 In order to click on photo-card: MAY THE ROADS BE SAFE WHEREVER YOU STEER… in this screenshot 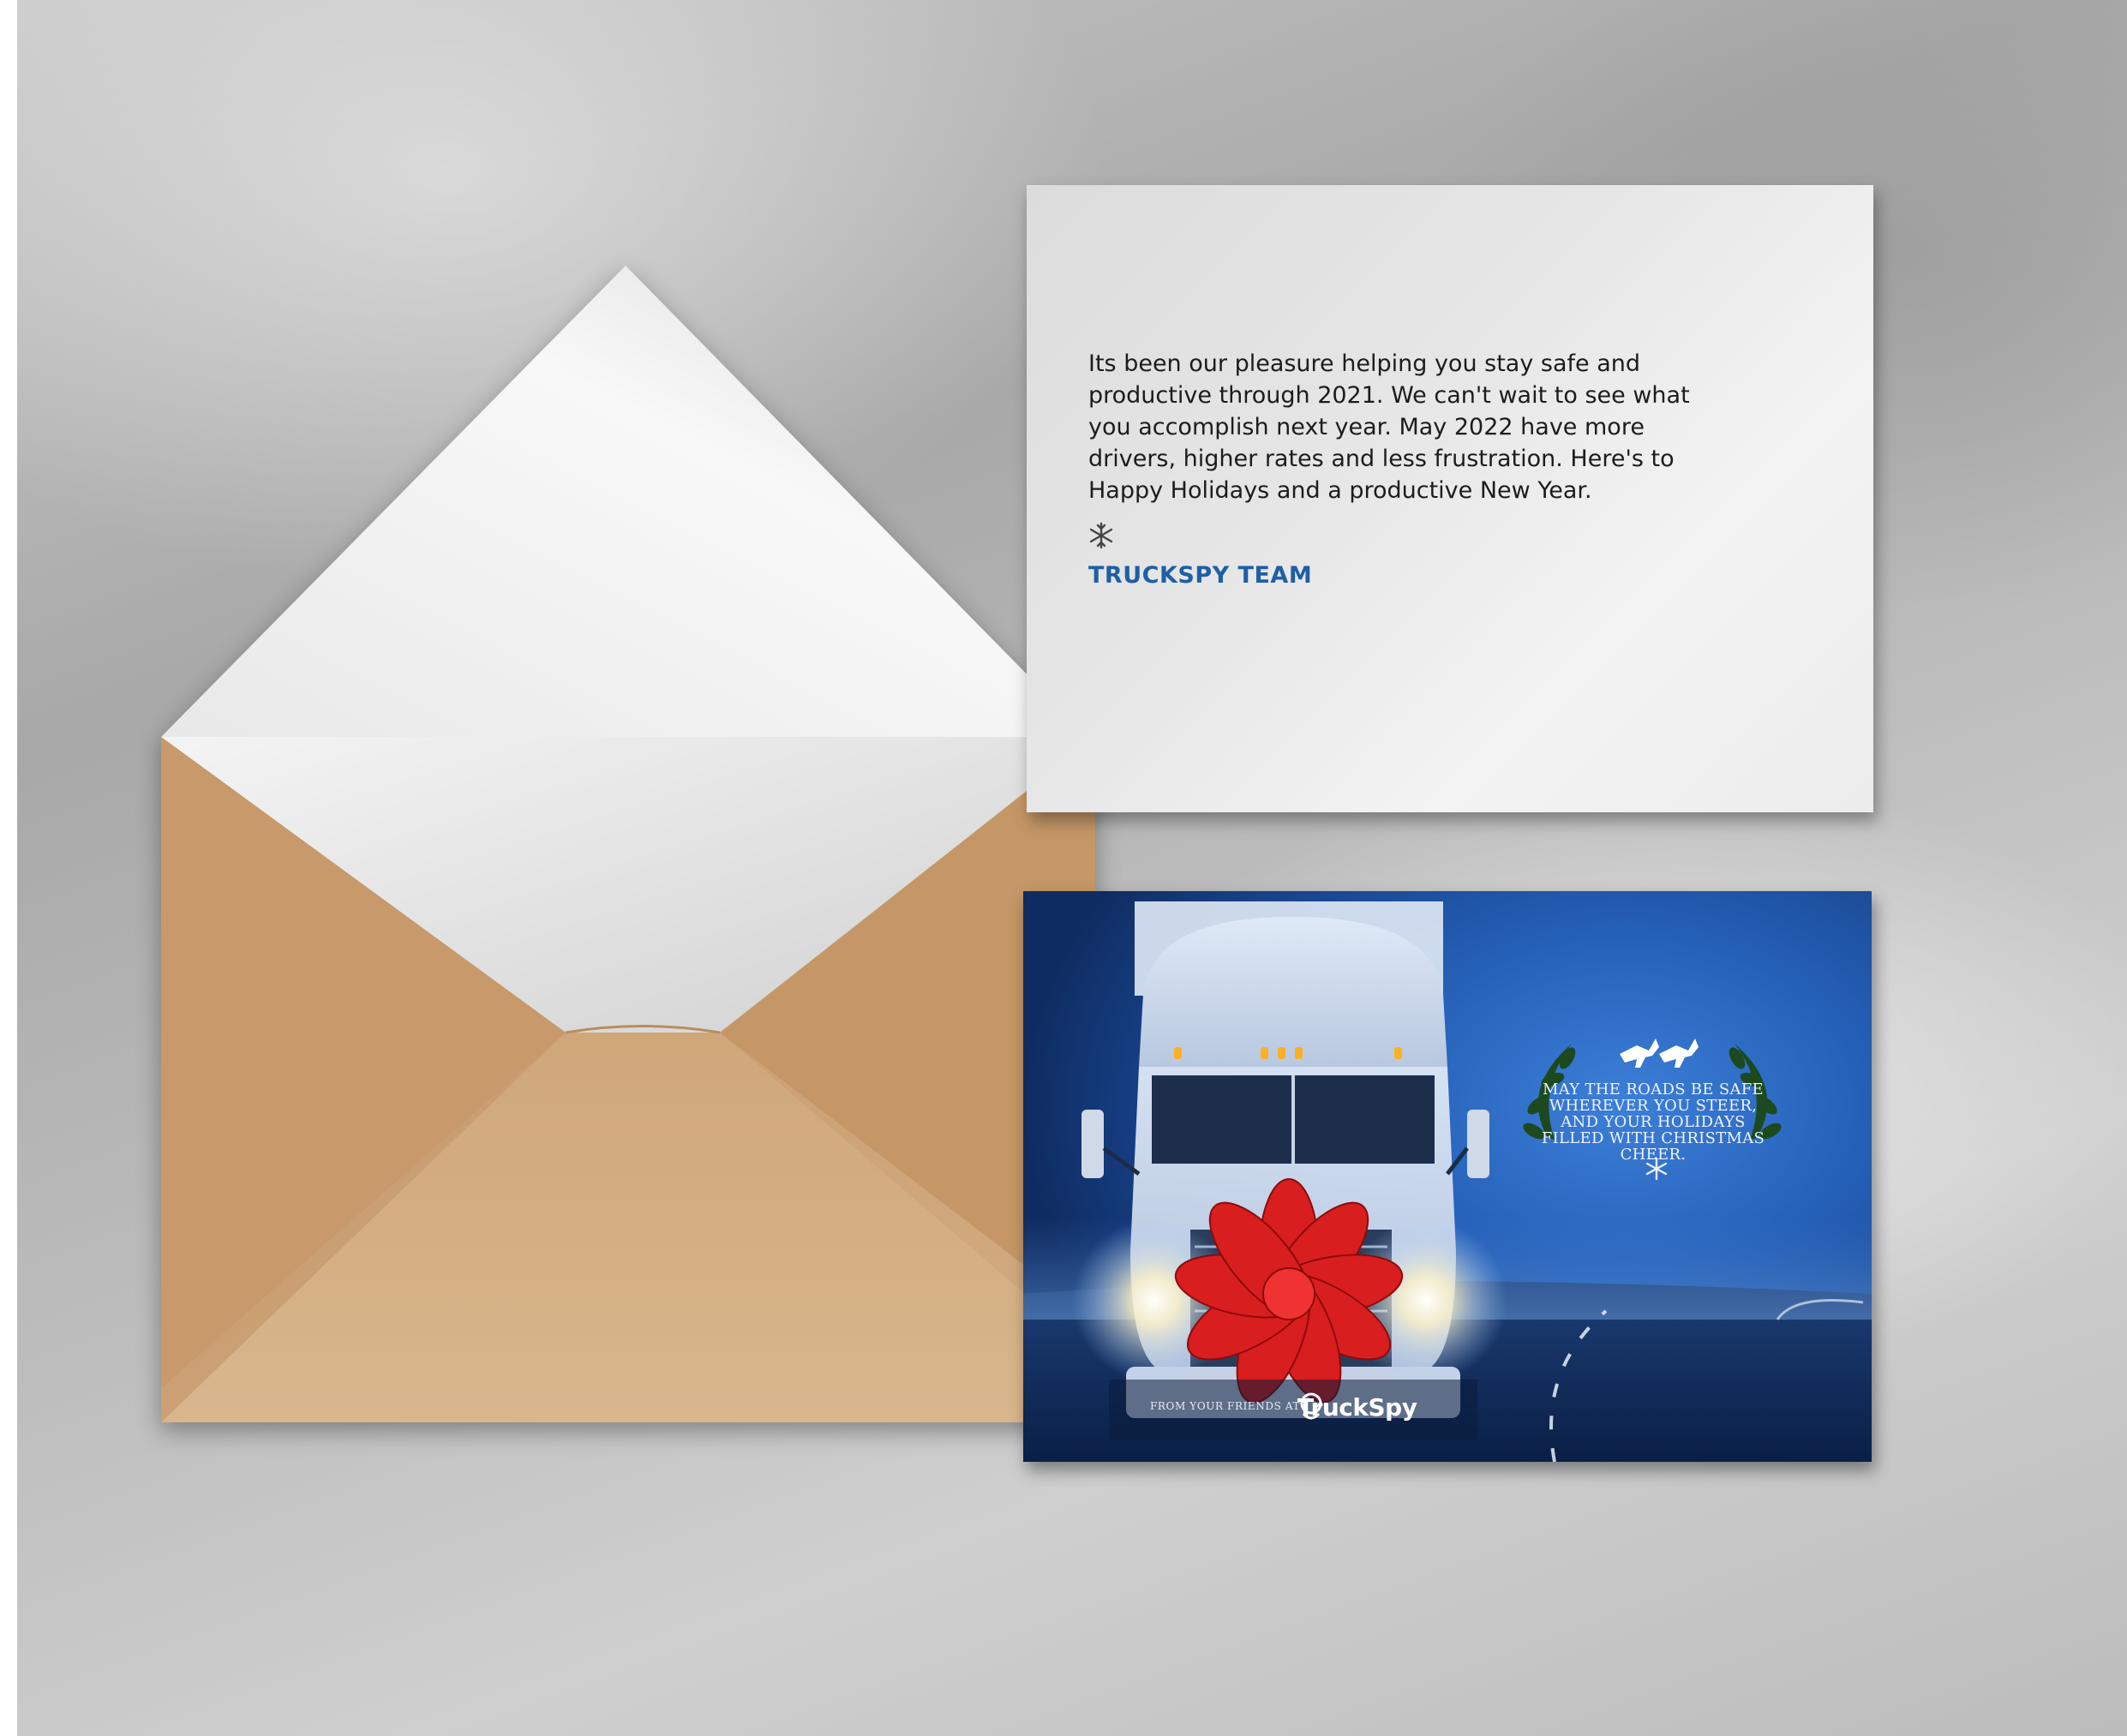, I will do `click(1447, 1176)`.